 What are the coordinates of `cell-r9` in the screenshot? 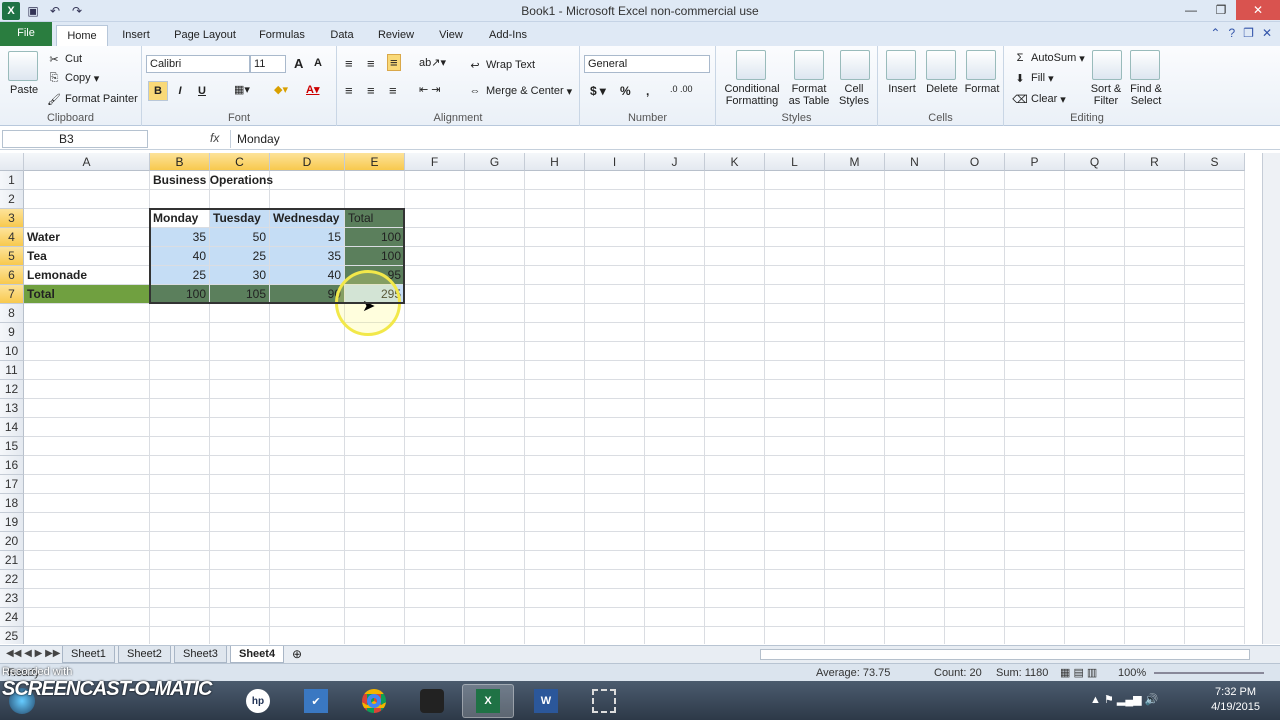 It's located at (1155, 332).